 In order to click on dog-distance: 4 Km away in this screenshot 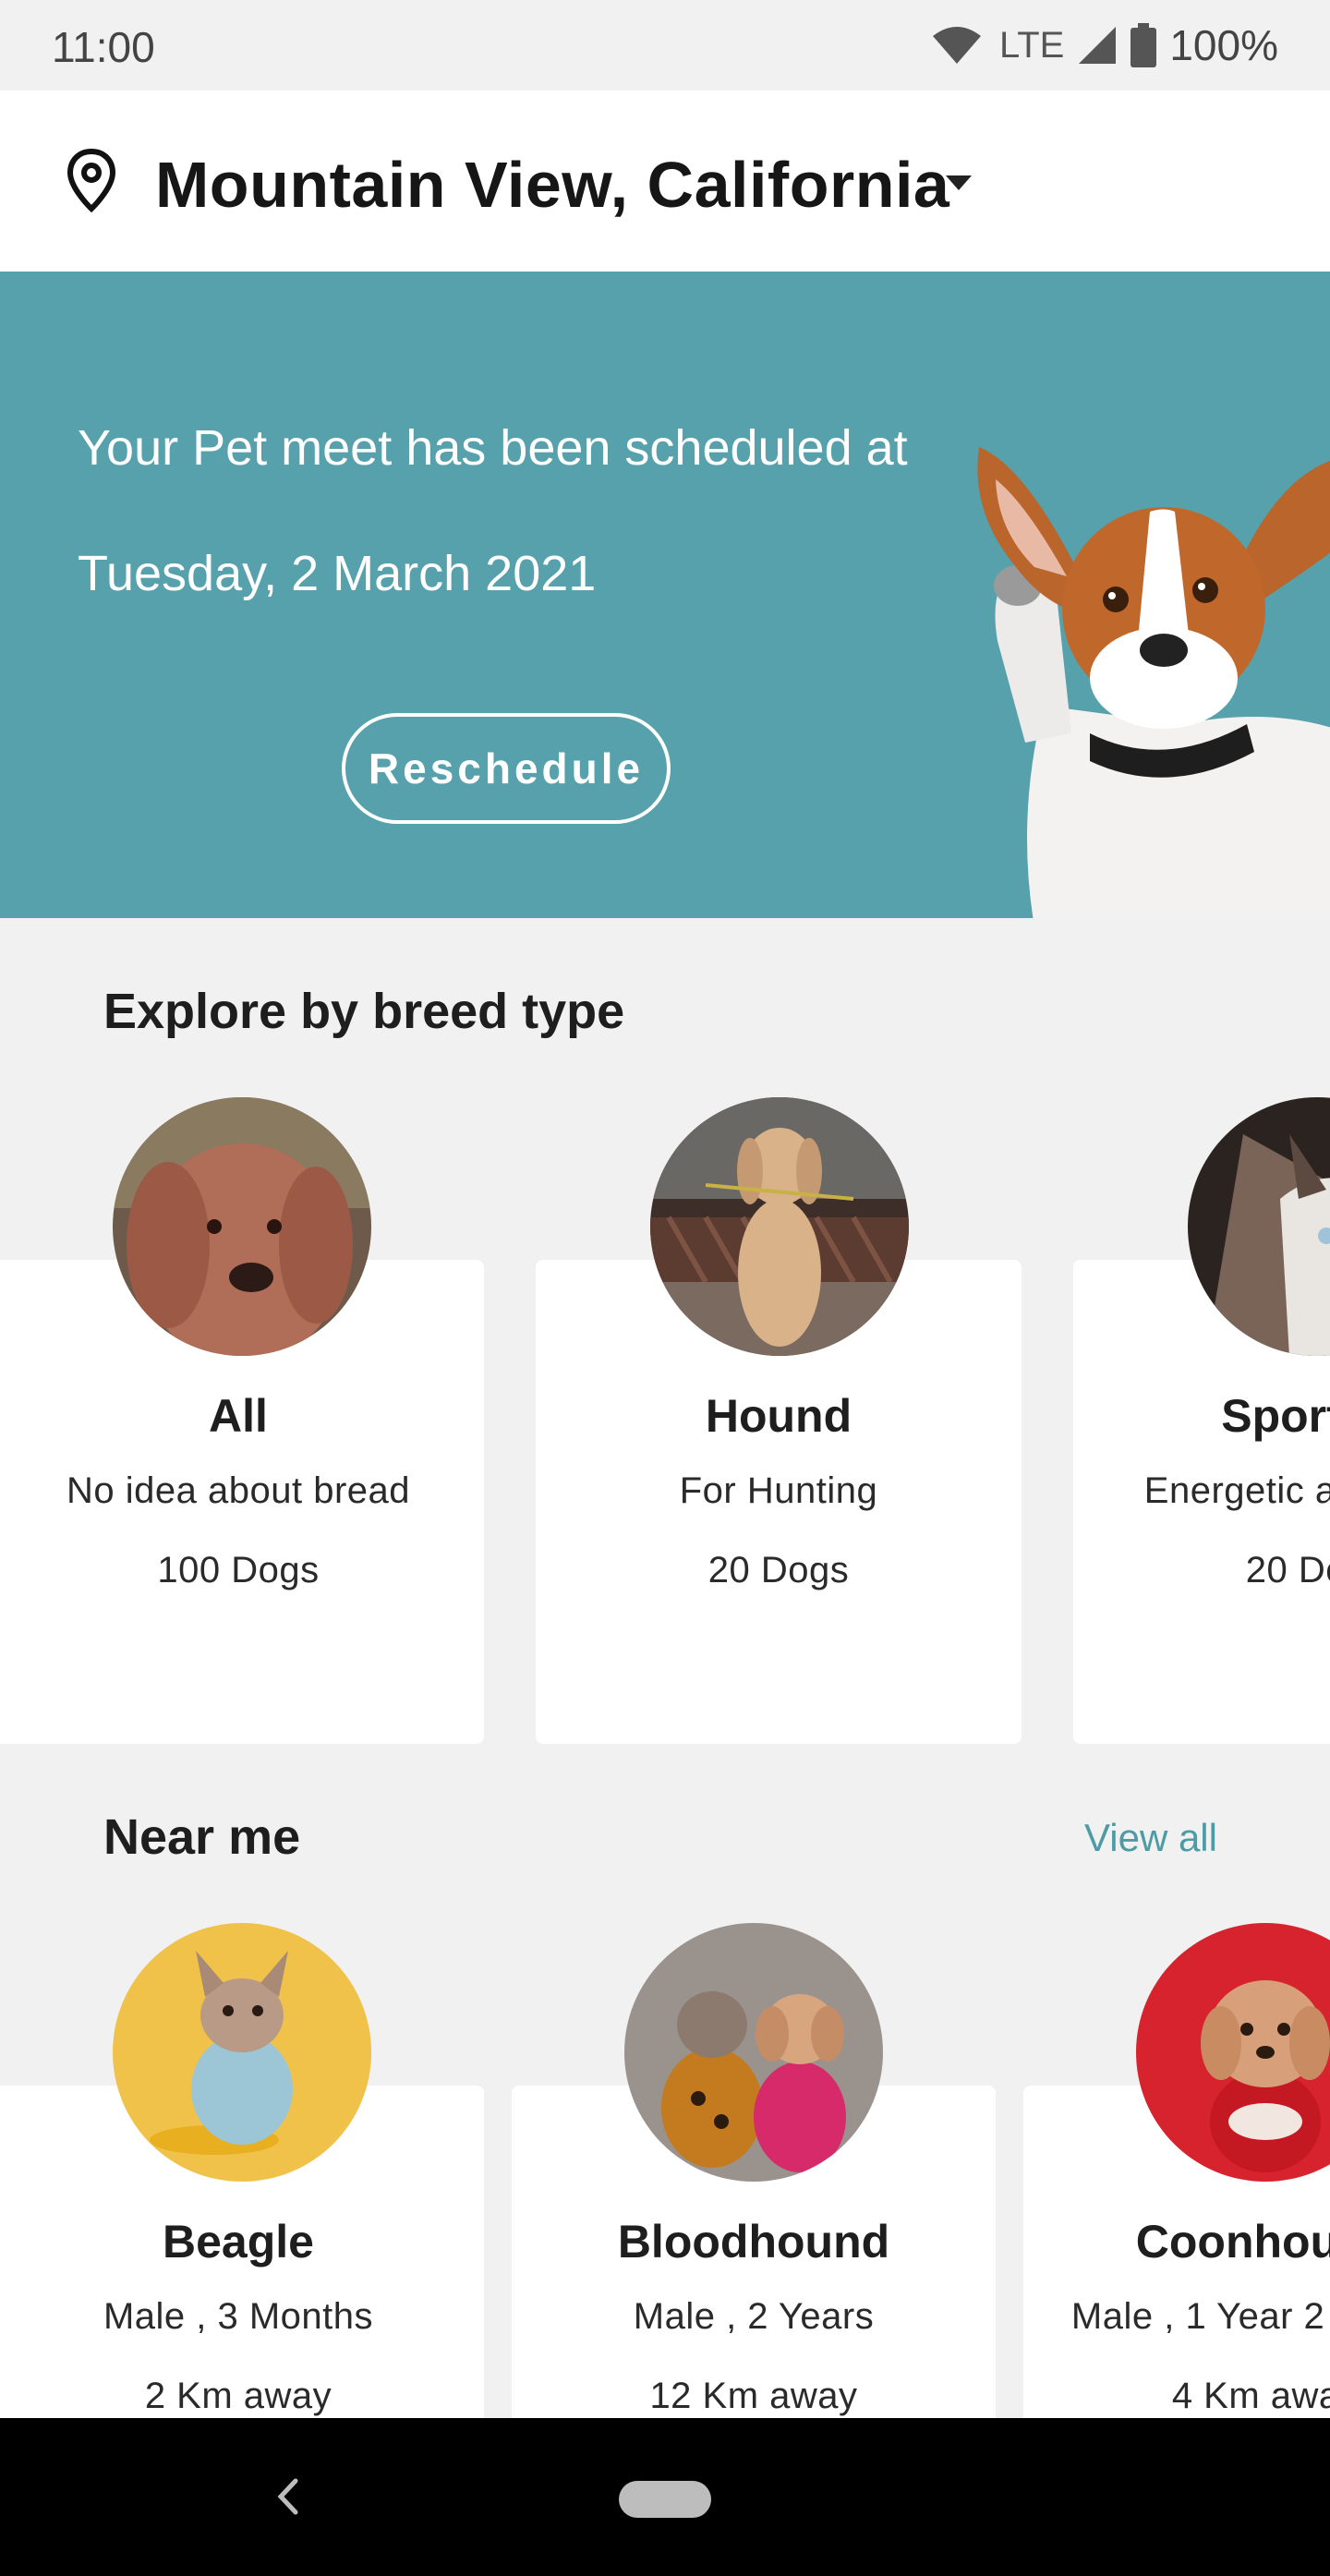, I will do `click(1250, 2396)`.